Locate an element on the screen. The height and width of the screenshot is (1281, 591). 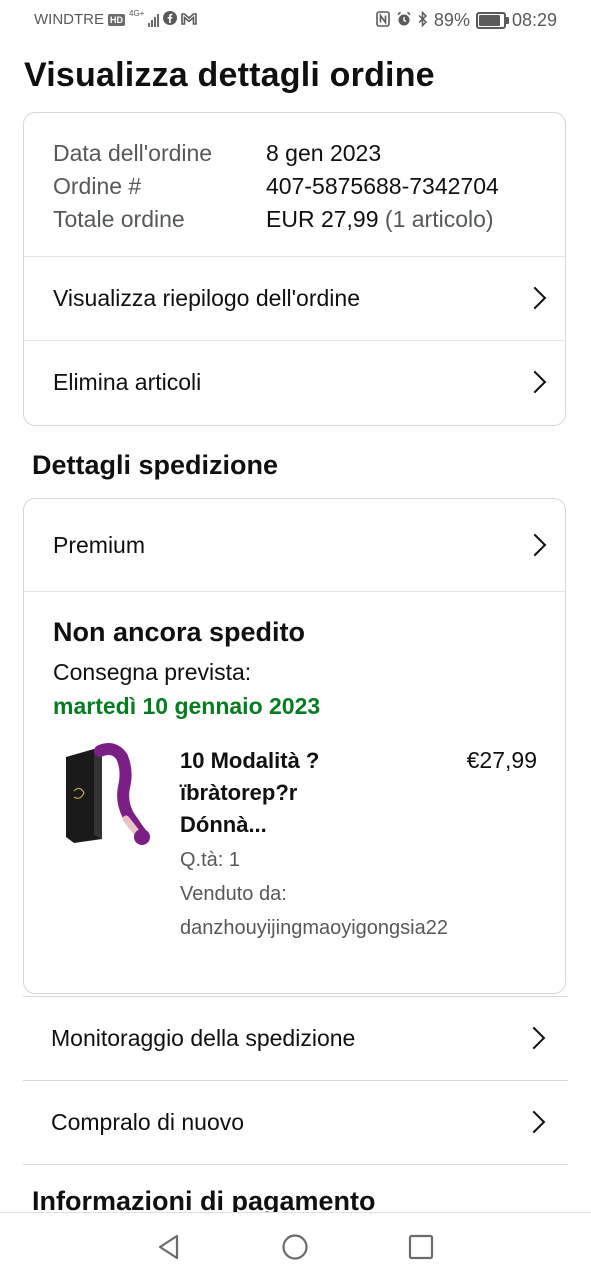
product-price: €27,99 is located at coordinates (501, 760).